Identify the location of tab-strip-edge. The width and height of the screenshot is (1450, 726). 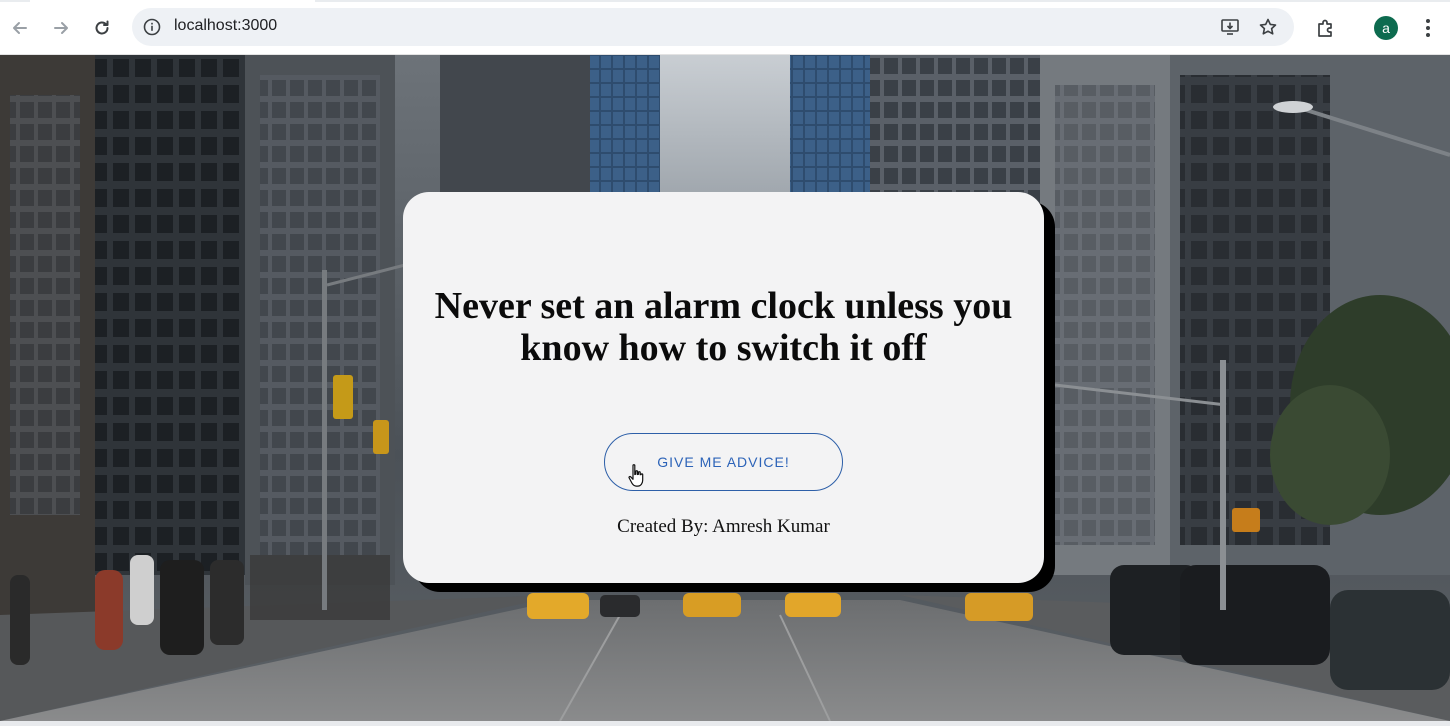
(725, 1).